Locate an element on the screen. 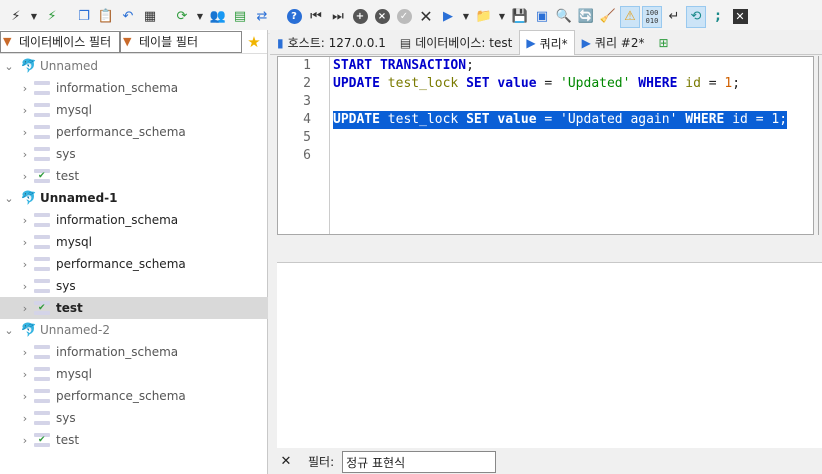  save-as-icon: ▣ is located at coordinates (542, 17).